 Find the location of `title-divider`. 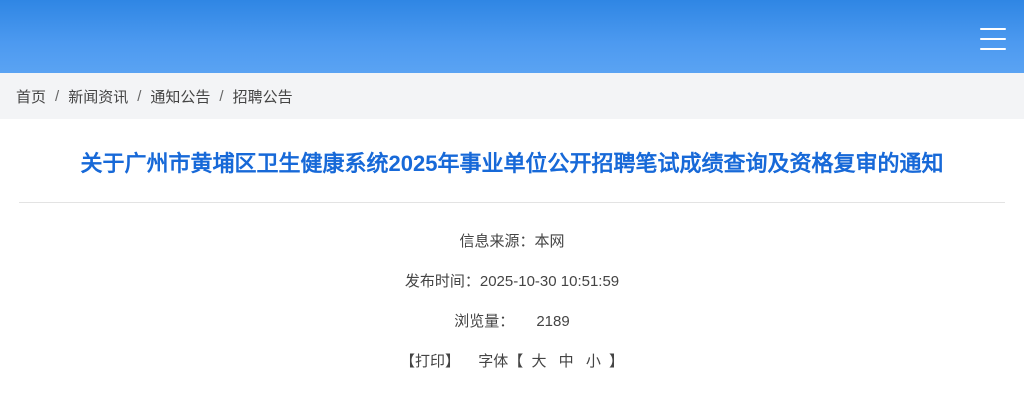

title-divider is located at coordinates (512, 202).